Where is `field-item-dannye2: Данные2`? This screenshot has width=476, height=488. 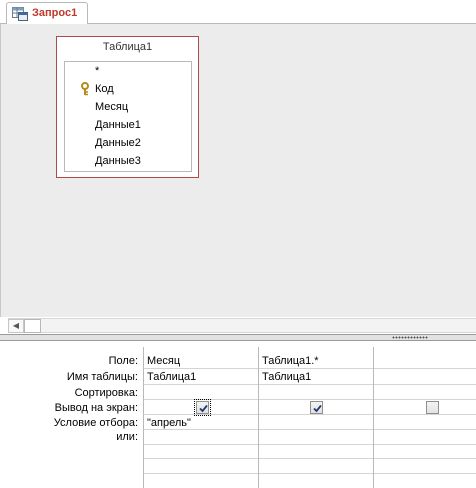
field-item-dannye2: Данные2 is located at coordinates (118, 143).